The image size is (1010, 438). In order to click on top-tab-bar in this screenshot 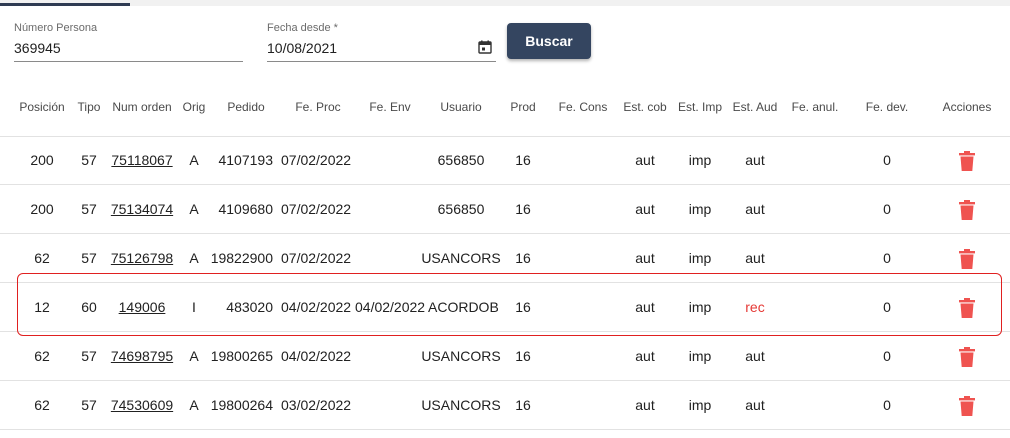, I will do `click(505, 3)`.